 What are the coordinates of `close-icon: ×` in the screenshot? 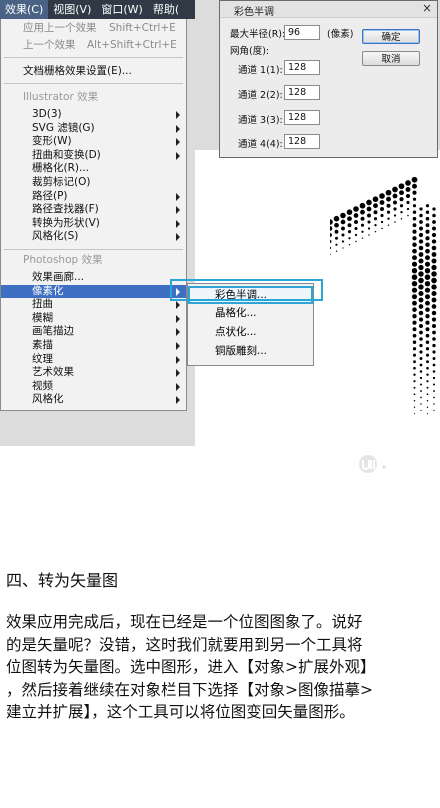 It's located at (427, 8).